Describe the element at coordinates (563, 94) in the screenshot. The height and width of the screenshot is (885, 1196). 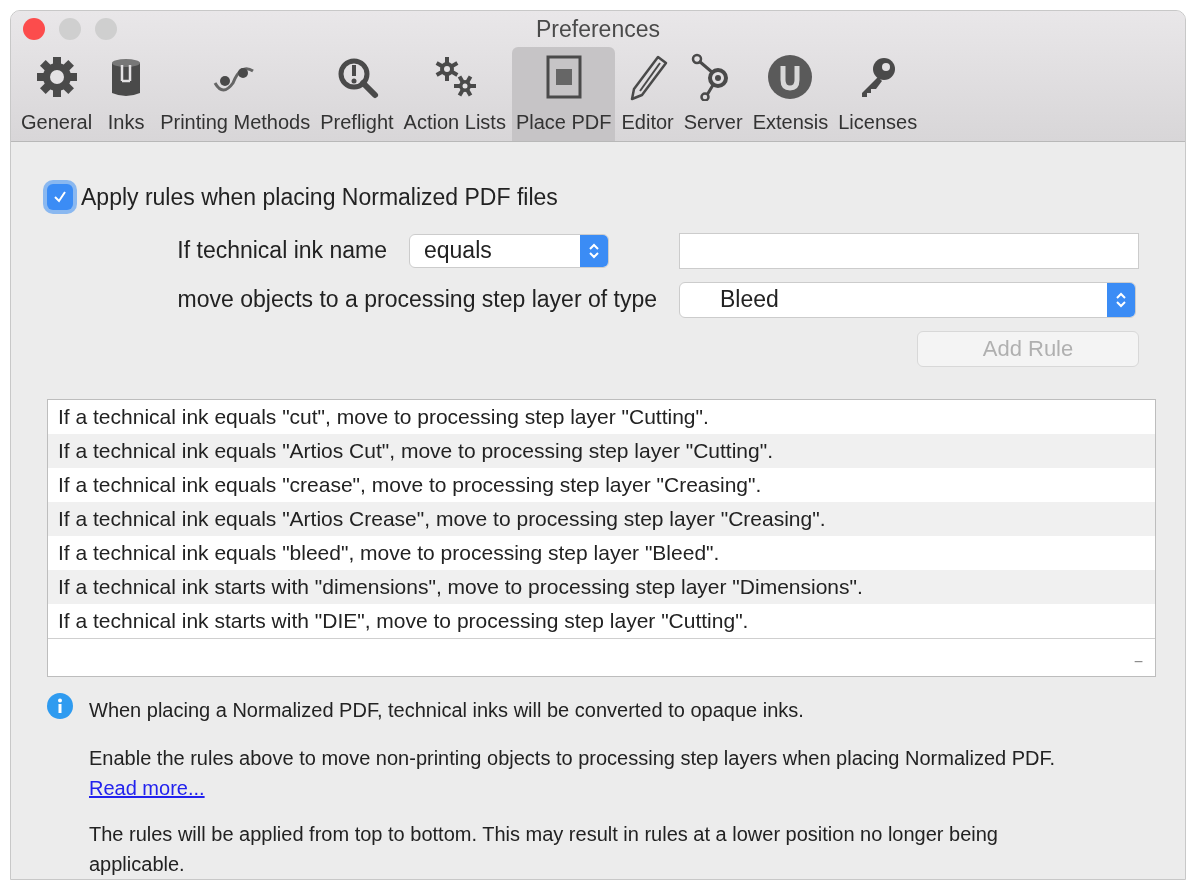
I see `toolbar-tab: Place PDF` at that location.